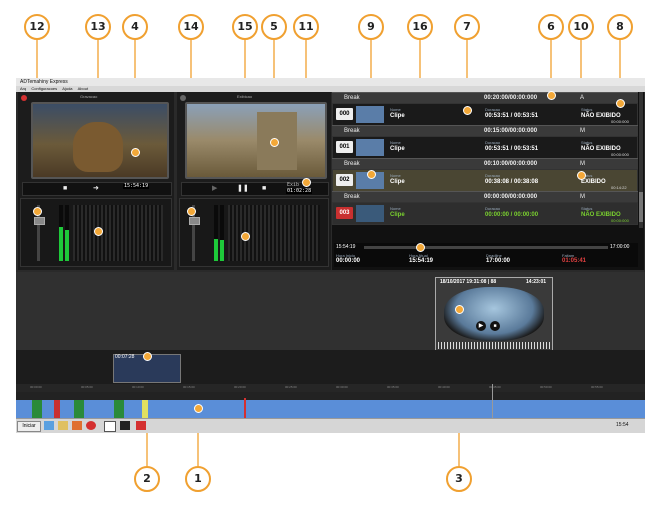 The image size is (653, 509). What do you see at coordinates (459, 479) in the screenshot?
I see `callout-3: 3` at bounding box center [459, 479].